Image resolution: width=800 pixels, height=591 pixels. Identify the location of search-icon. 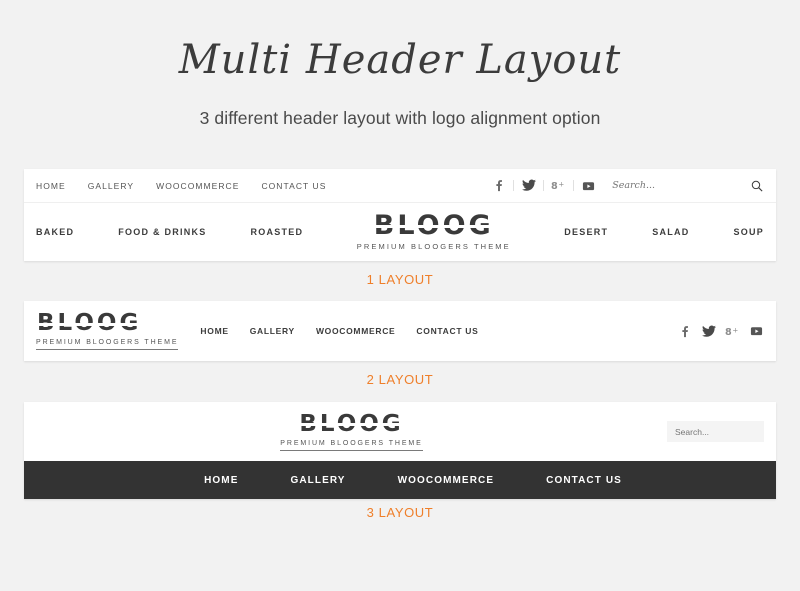
(757, 186).